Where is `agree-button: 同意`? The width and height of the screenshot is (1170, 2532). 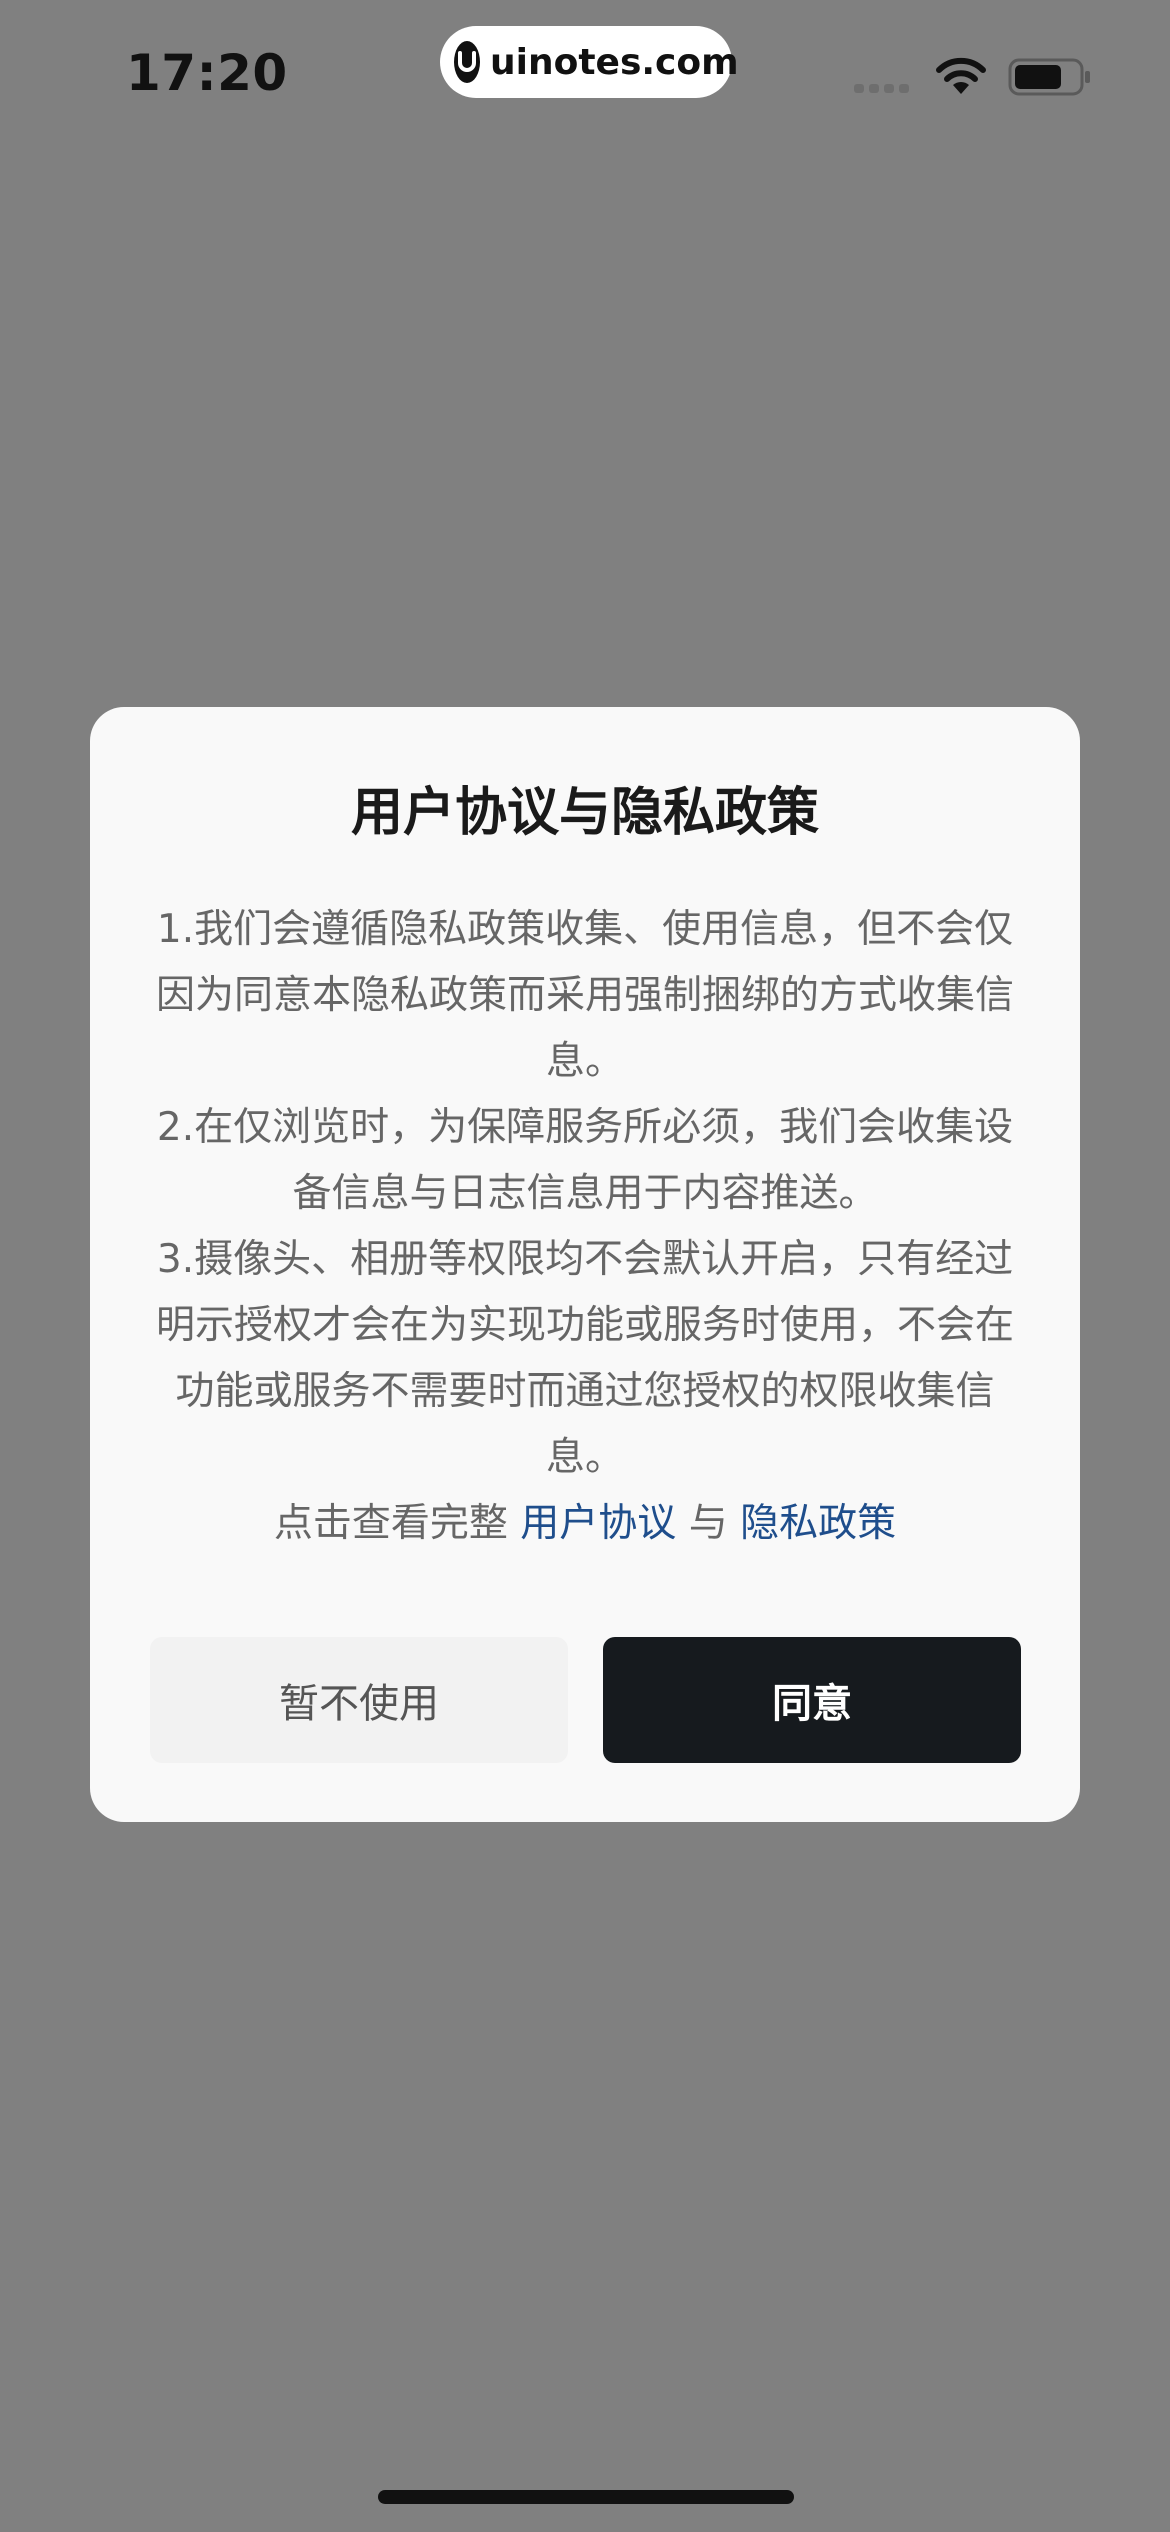 agree-button: 同意 is located at coordinates (812, 1700).